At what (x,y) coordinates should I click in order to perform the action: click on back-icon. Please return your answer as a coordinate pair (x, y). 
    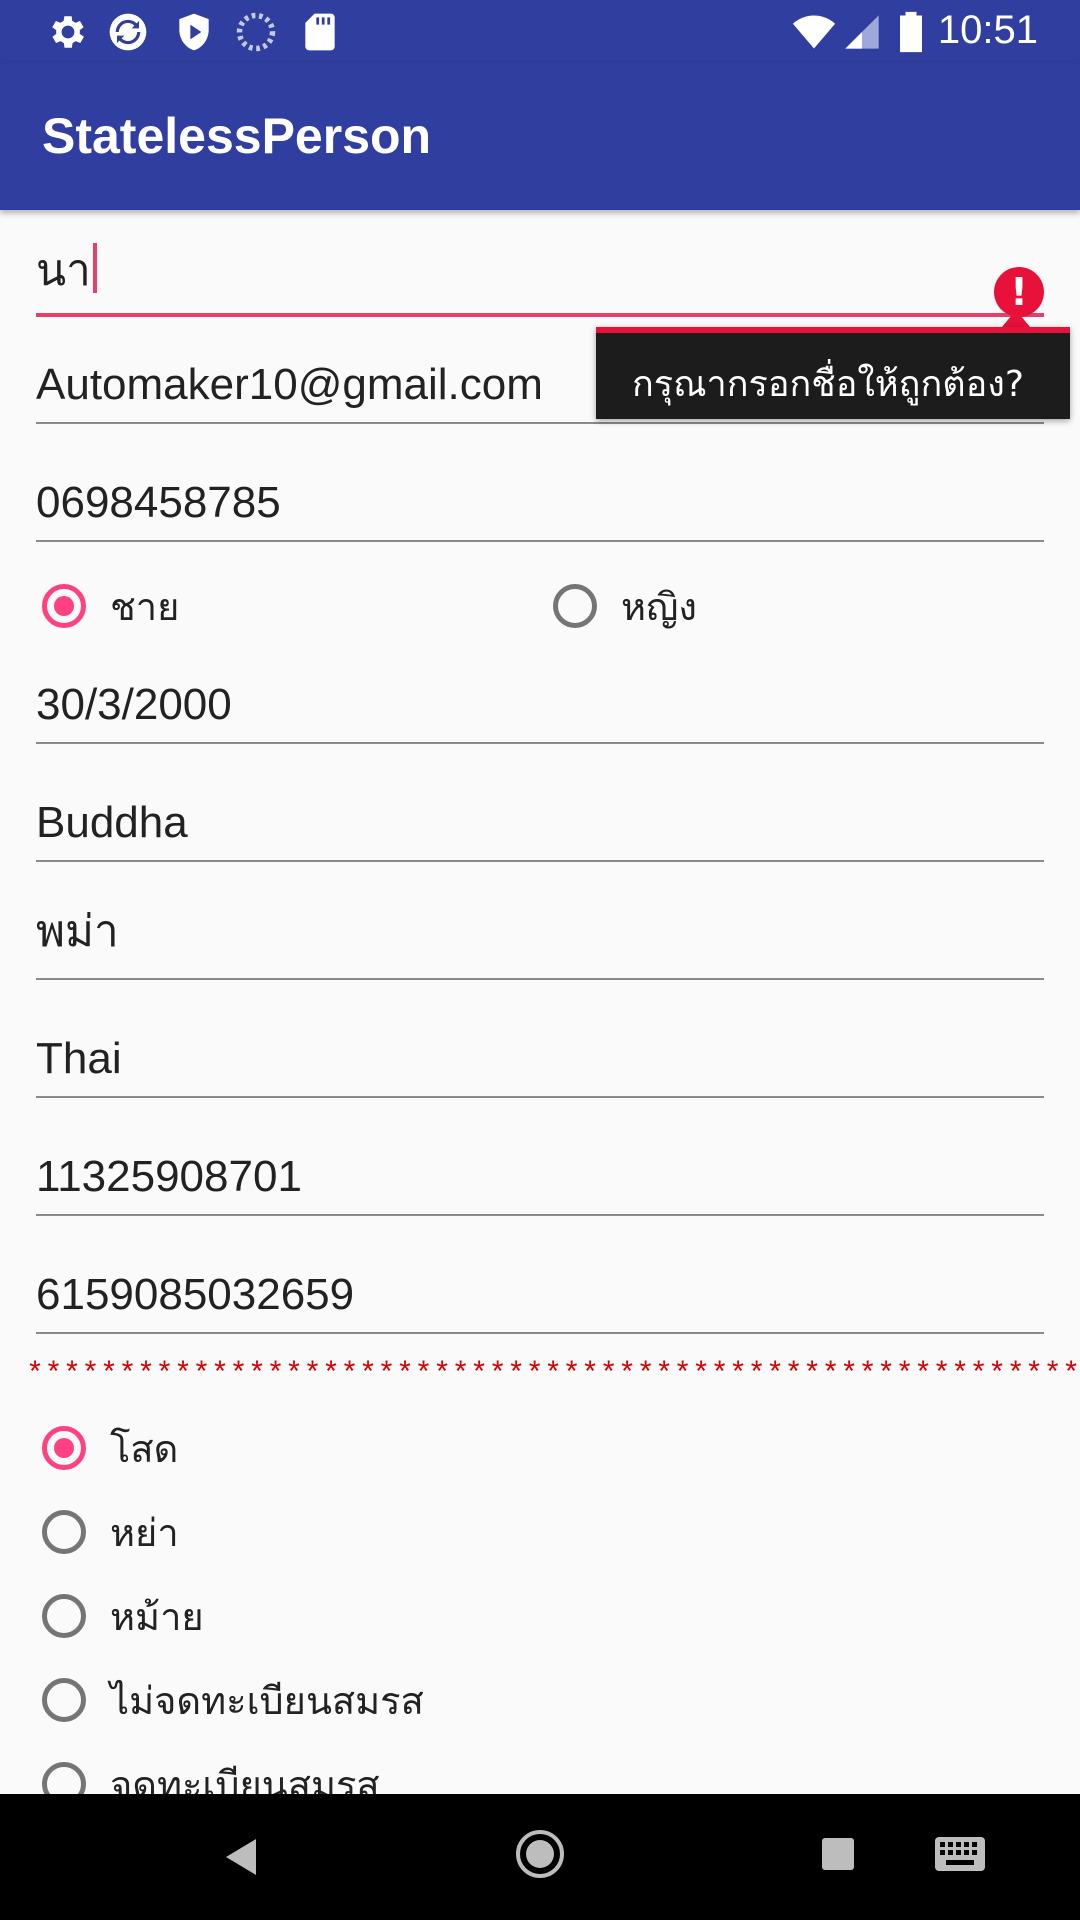
    Looking at the image, I should click on (241, 1857).